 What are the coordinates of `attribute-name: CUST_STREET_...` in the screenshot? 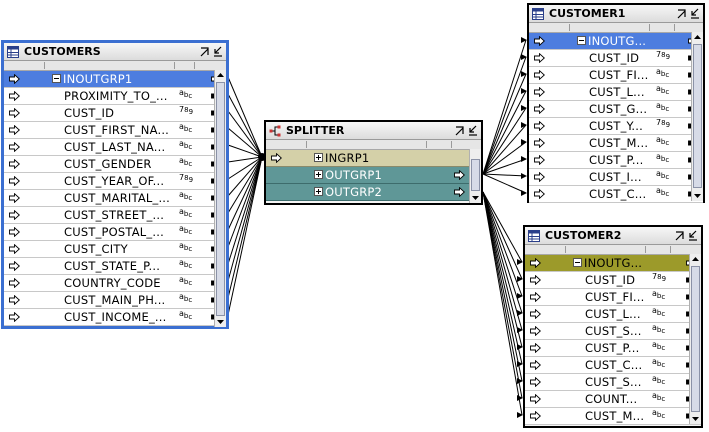 It's located at (114, 215).